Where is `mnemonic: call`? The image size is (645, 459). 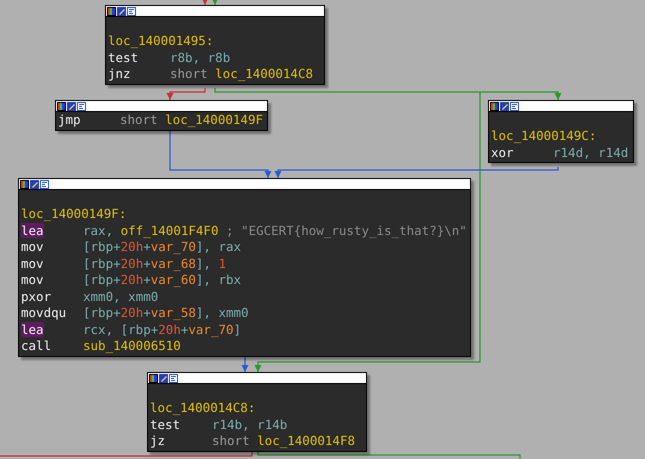 mnemonic: call is located at coordinates (36, 345).